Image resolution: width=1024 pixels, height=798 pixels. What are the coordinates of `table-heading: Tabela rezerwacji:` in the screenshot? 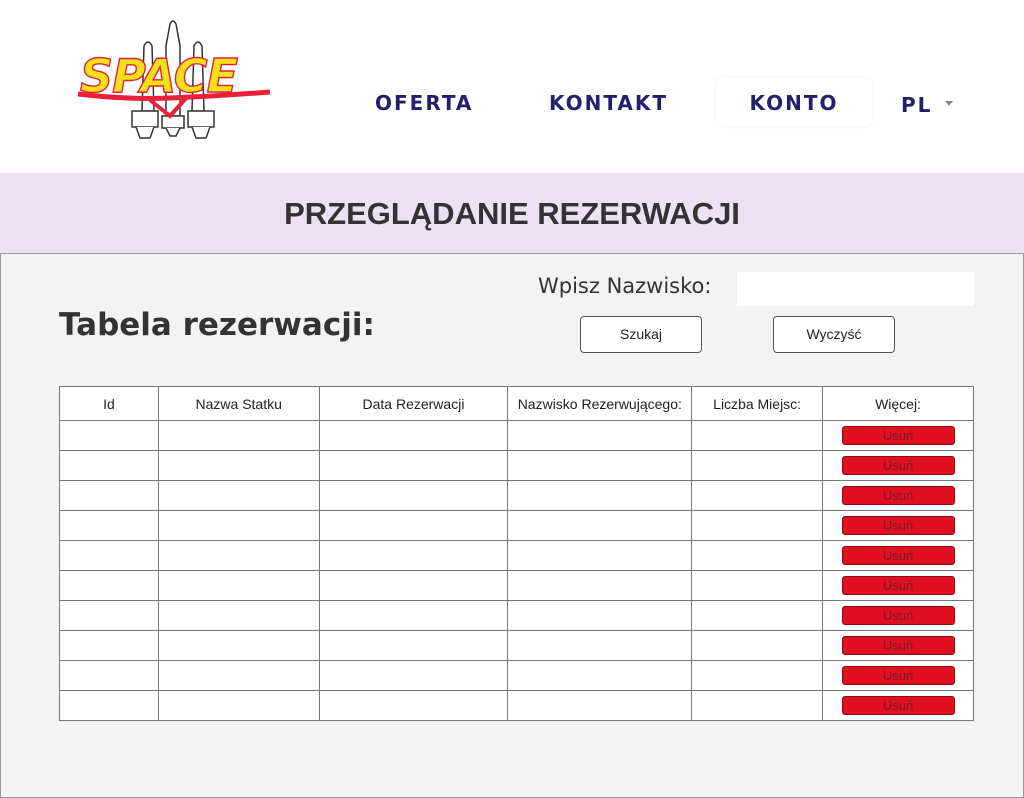 It's located at (217, 325).